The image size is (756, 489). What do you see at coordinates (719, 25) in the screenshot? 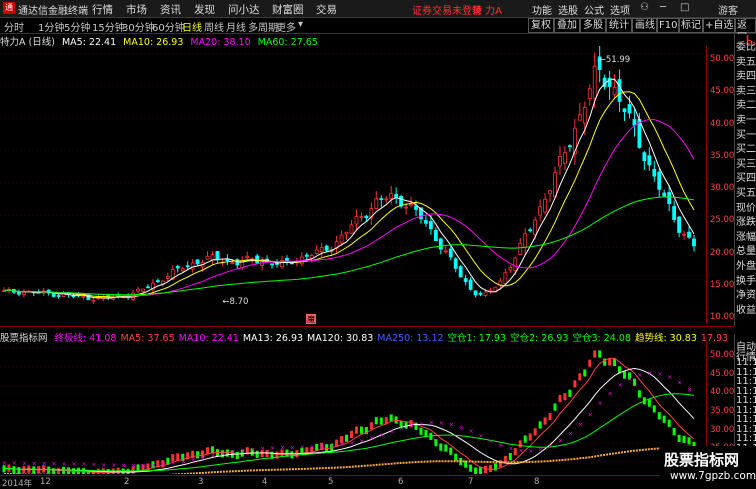
I see `add-watchlist-button: +自选` at bounding box center [719, 25].